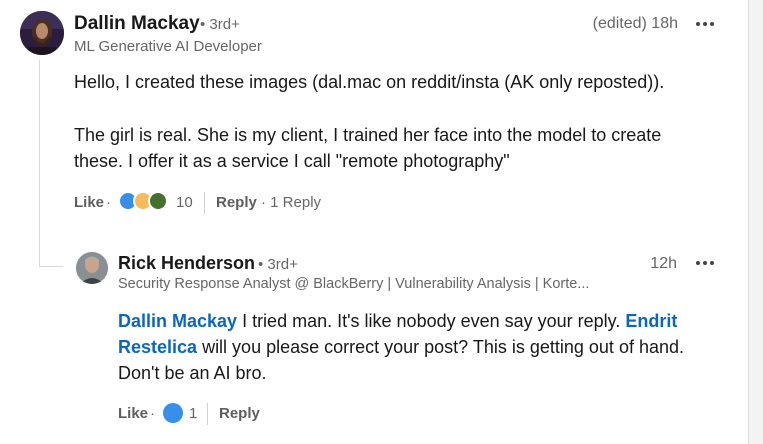  Describe the element at coordinates (137, 24) in the screenshot. I see `author-name: Dallin Mackay` at that location.